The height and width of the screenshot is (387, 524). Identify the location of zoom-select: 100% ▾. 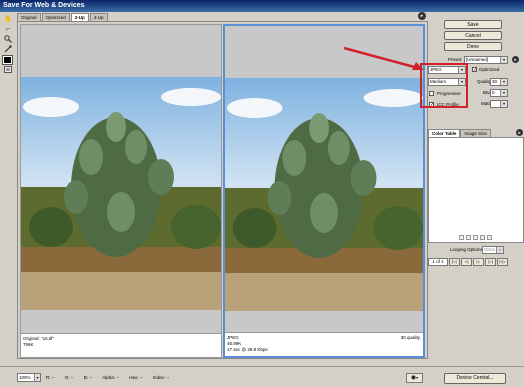
(29, 377).